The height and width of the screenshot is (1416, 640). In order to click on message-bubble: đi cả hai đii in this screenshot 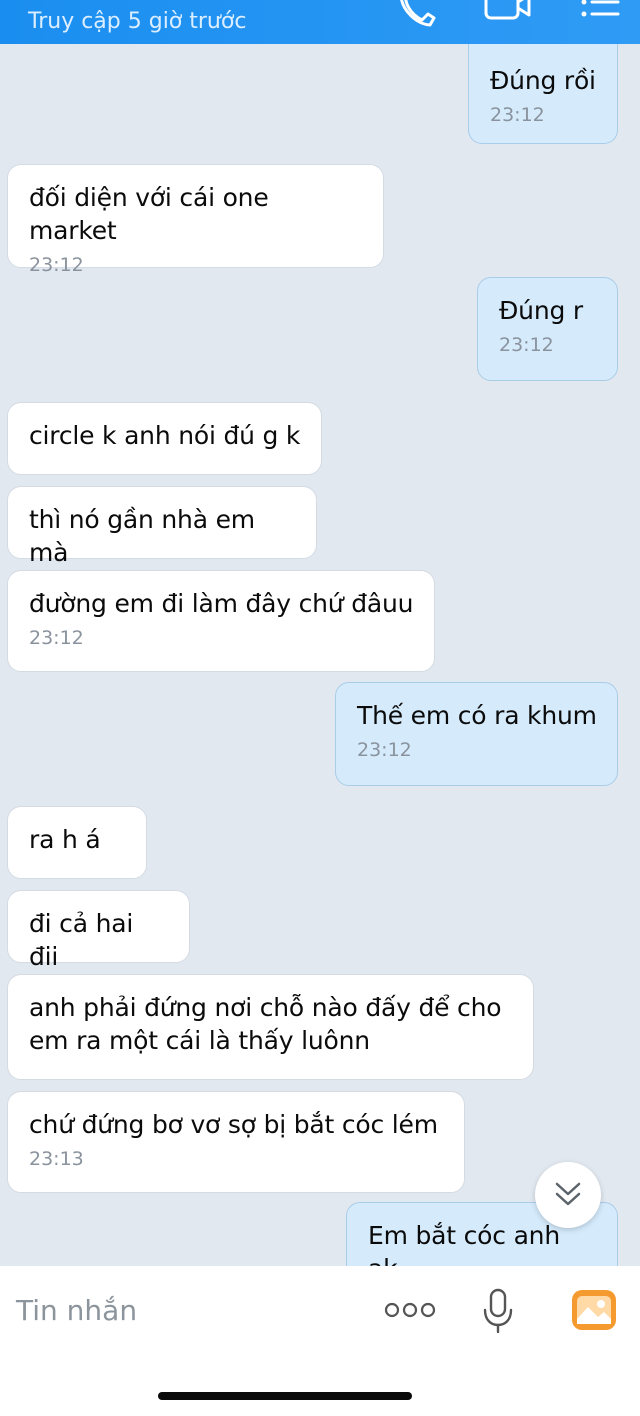, I will do `click(98, 930)`.